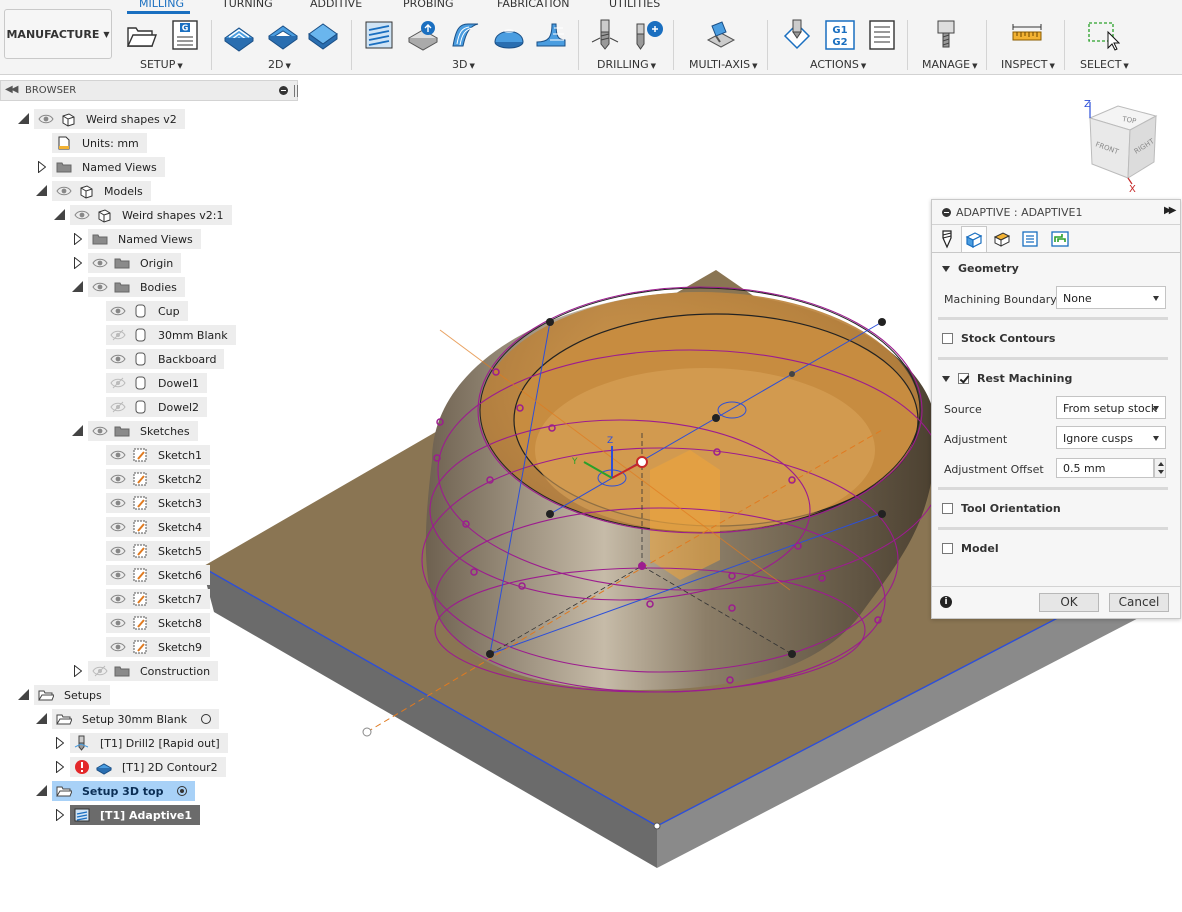 This screenshot has height=912, width=1182. What do you see at coordinates (946, 602) in the screenshot?
I see `info-icon: i` at bounding box center [946, 602].